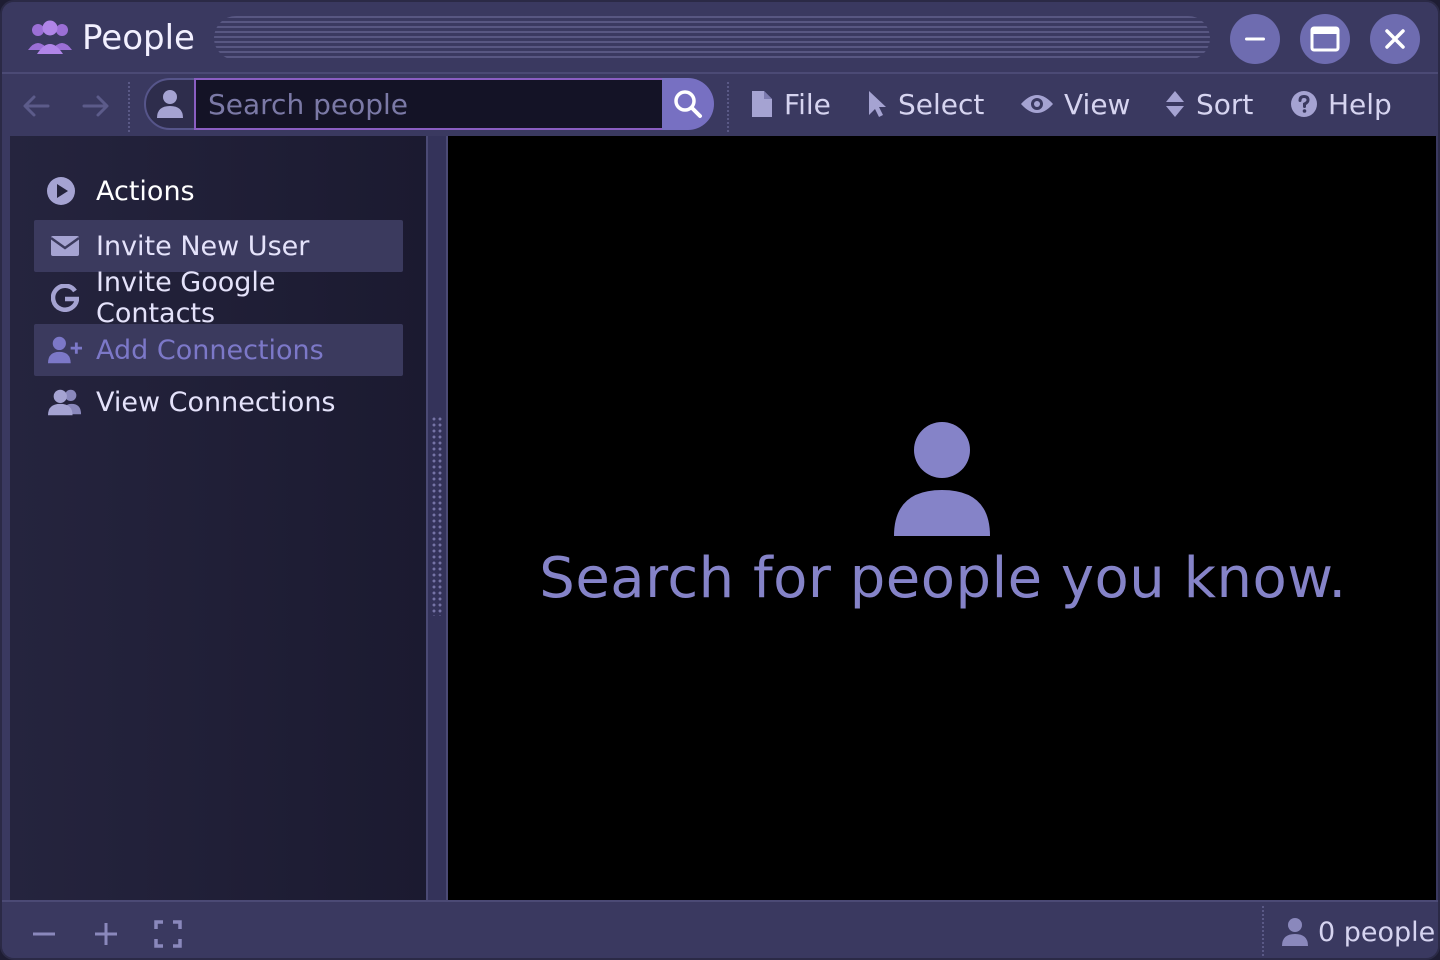  I want to click on arrow-left-icon, so click(36, 106).